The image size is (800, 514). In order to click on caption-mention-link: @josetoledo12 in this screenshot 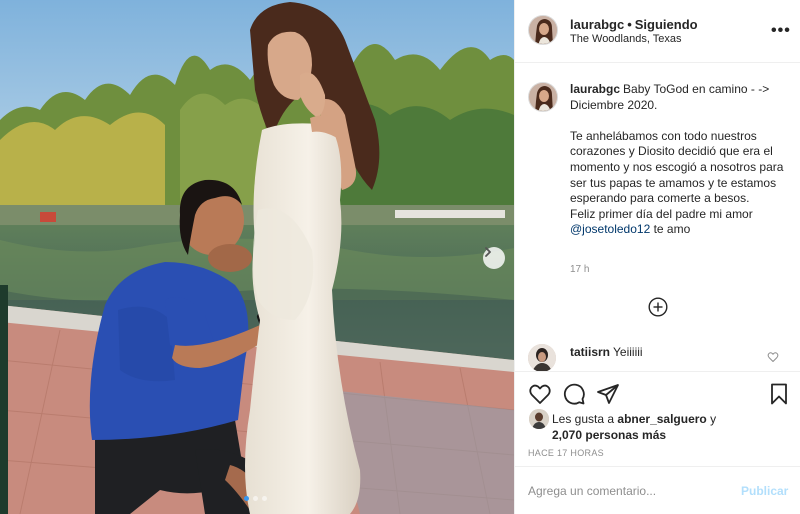, I will do `click(610, 229)`.